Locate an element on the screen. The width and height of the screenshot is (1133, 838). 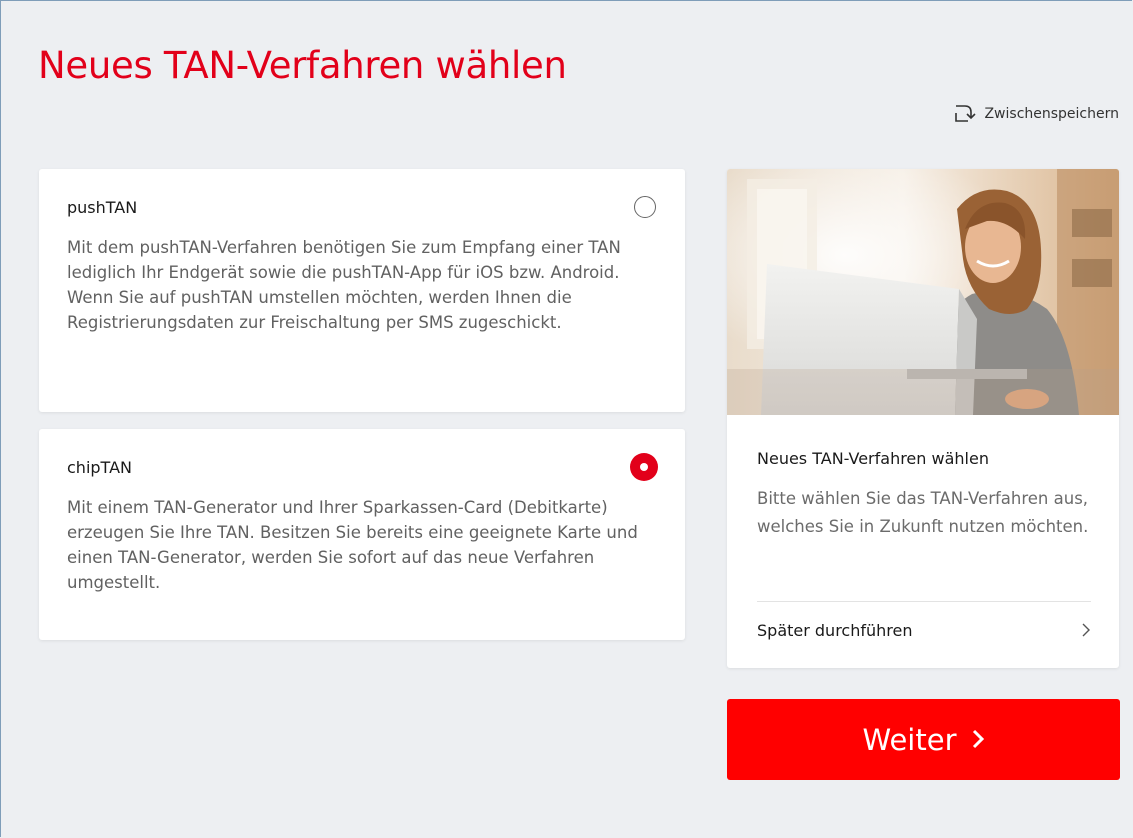
divider is located at coordinates (924, 601).